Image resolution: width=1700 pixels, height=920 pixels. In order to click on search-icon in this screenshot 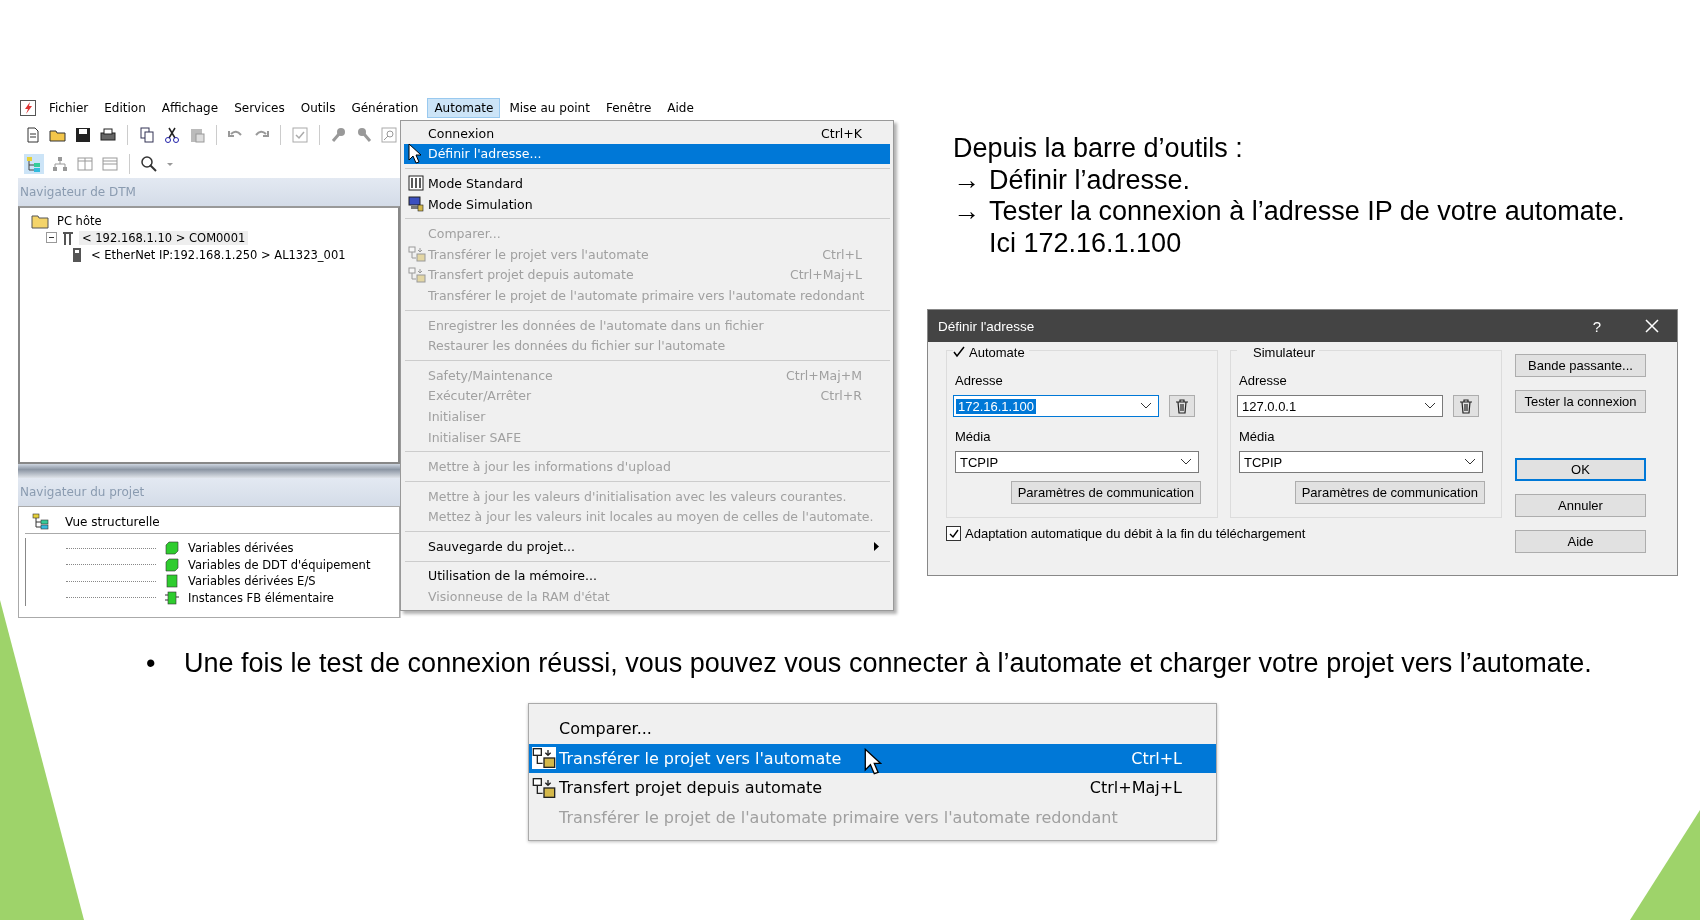, I will do `click(389, 134)`.